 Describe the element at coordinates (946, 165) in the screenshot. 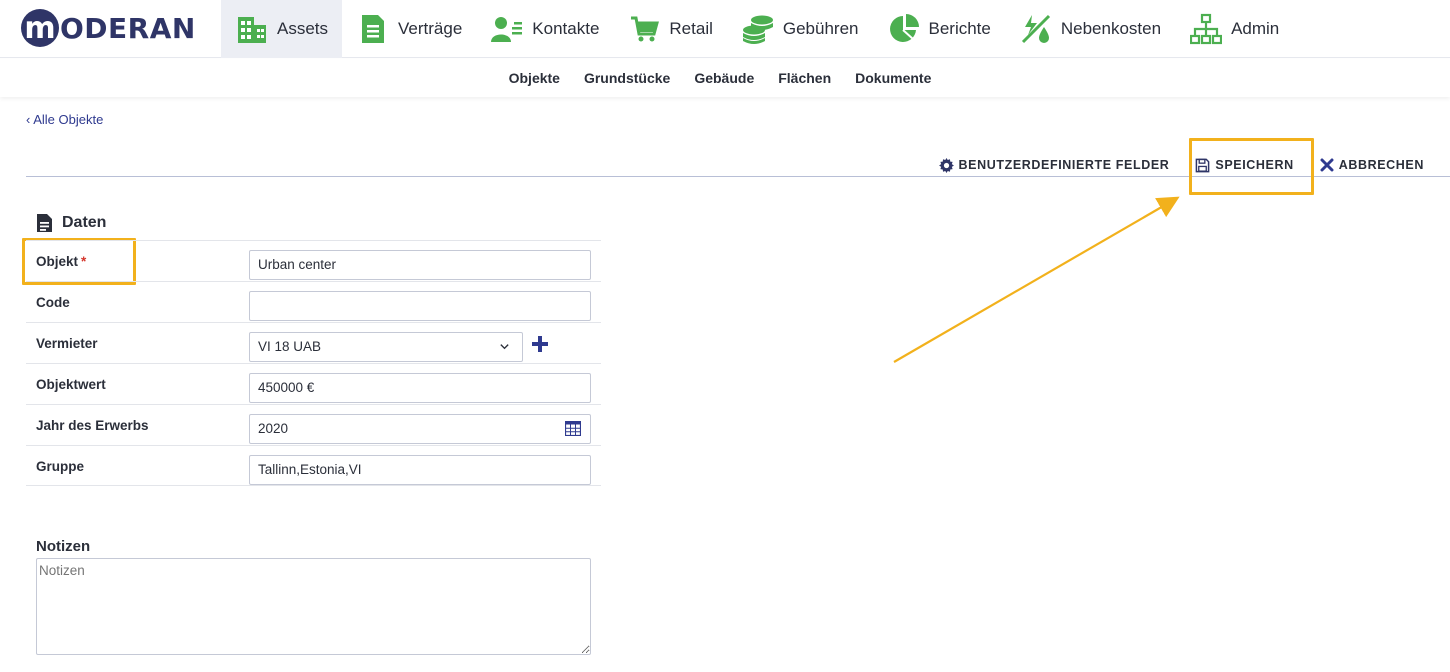

I see `gear-icon` at that location.